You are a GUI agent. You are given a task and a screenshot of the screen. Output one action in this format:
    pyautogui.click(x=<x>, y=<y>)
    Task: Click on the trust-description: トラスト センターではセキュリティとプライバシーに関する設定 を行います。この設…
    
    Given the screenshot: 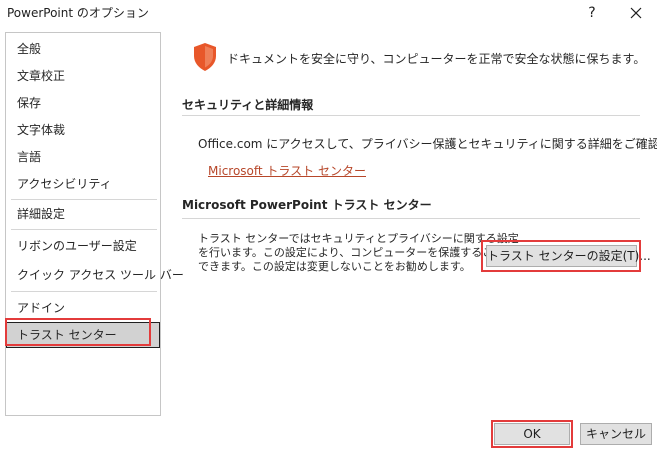 What is the action you would take?
    pyautogui.click(x=358, y=253)
    